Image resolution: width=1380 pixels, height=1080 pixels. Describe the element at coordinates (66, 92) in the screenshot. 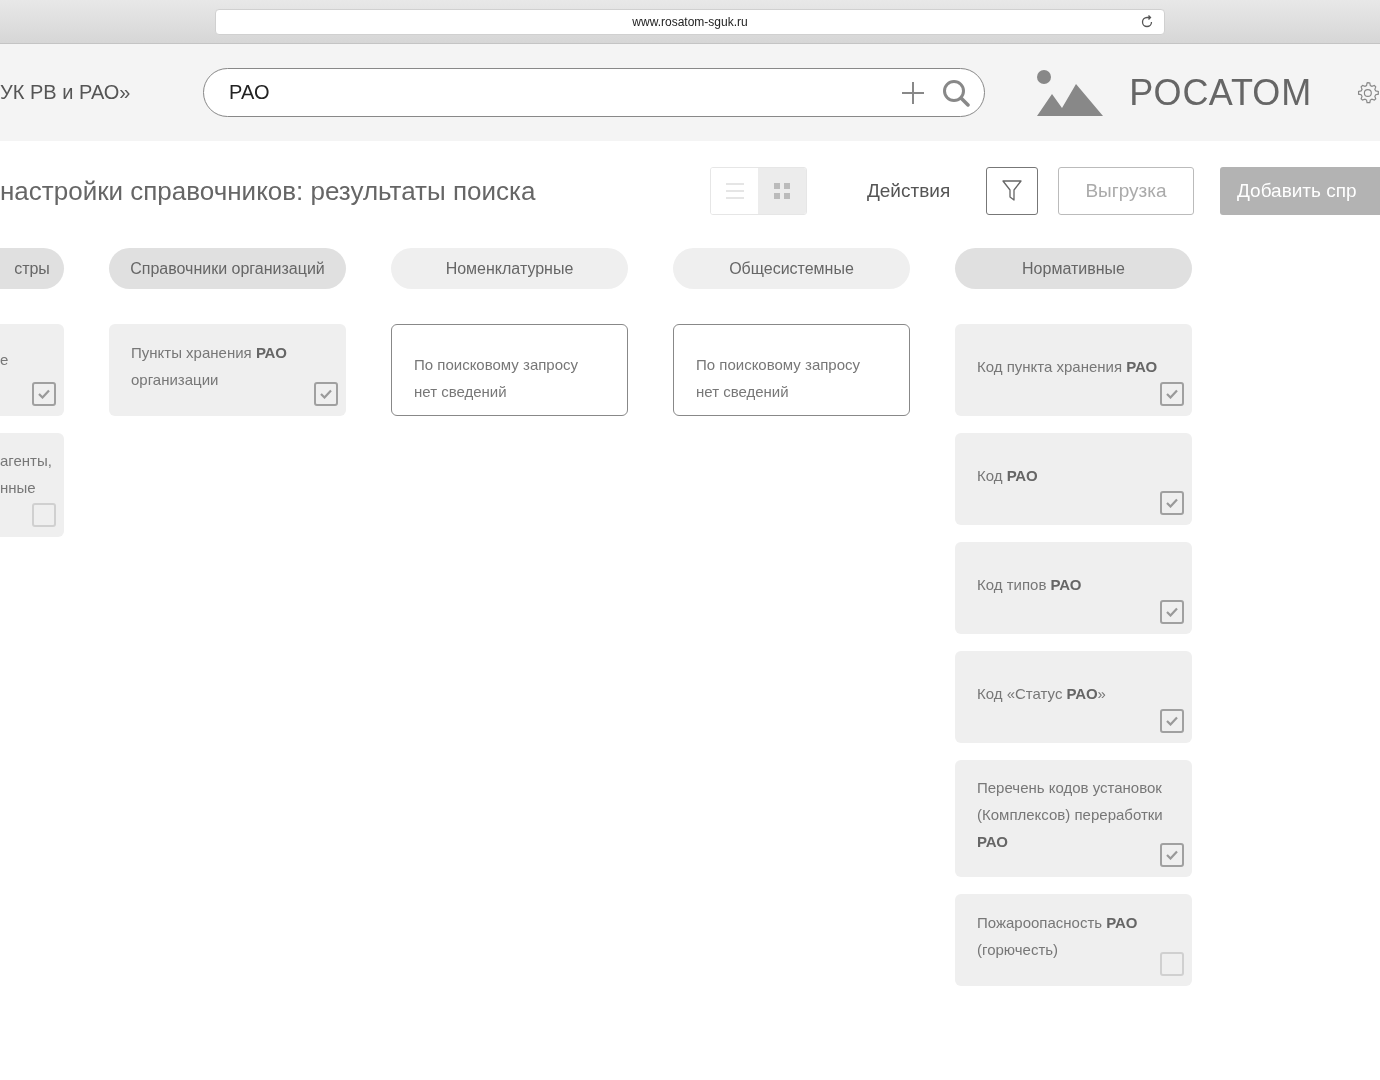

I see `system-name: УК РВ и РАО»` at that location.